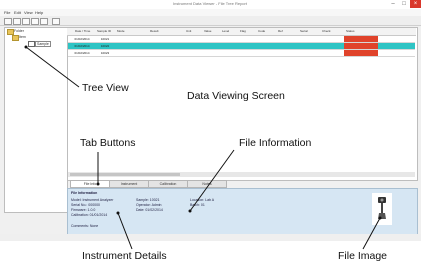 Image resolution: width=421 pixels, height=267 pixels. Describe the element at coordinates (236, 96) in the screenshot. I see `callout-data-viewing-screen: Data Viewing Screen` at that location.